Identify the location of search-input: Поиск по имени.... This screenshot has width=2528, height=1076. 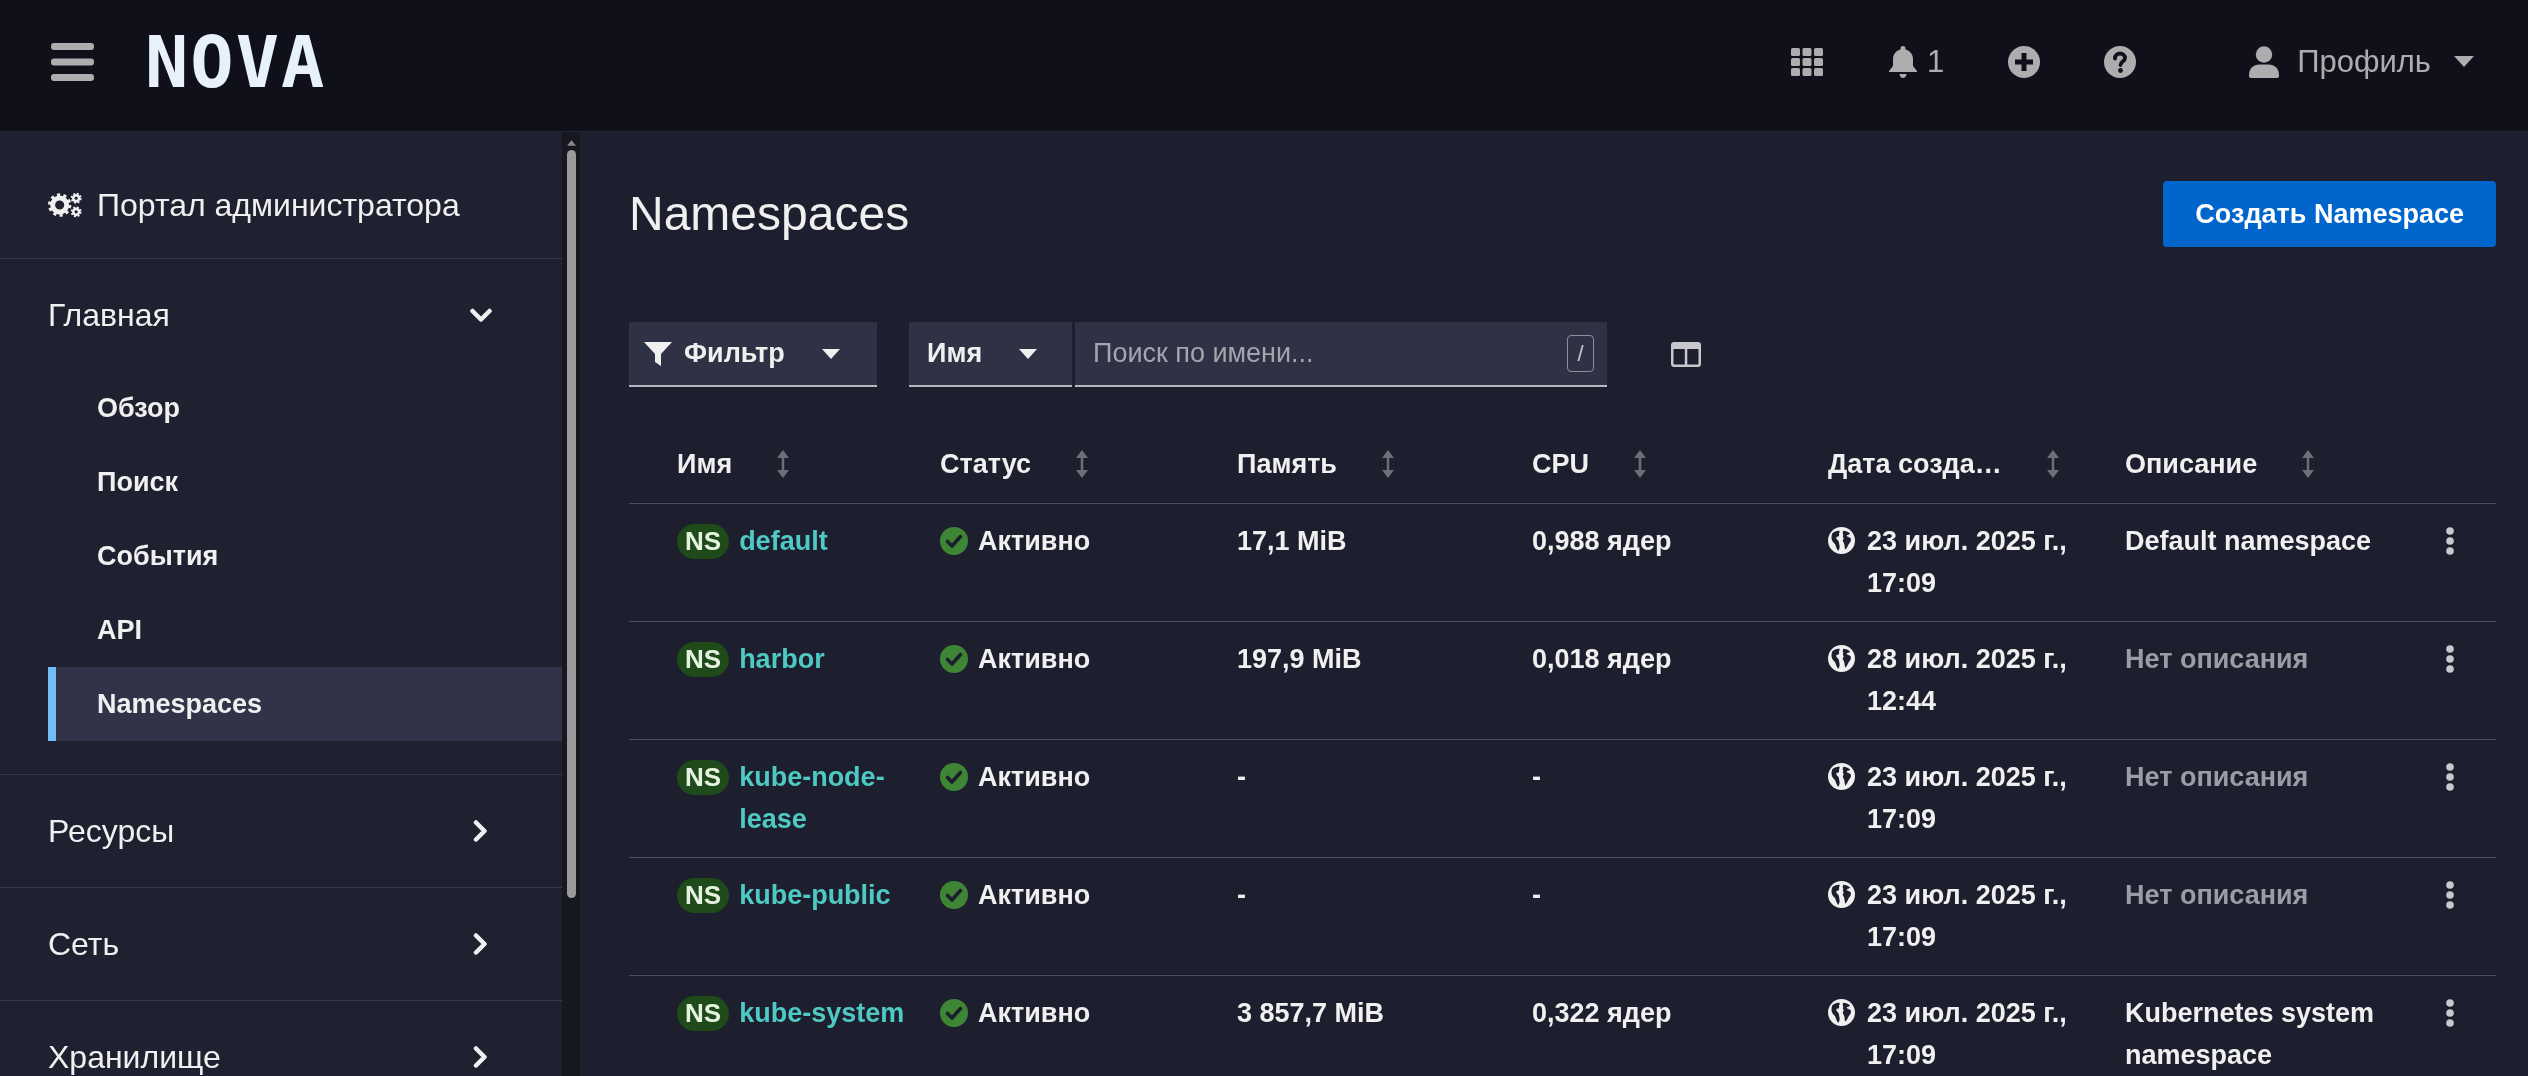
(1330, 353).